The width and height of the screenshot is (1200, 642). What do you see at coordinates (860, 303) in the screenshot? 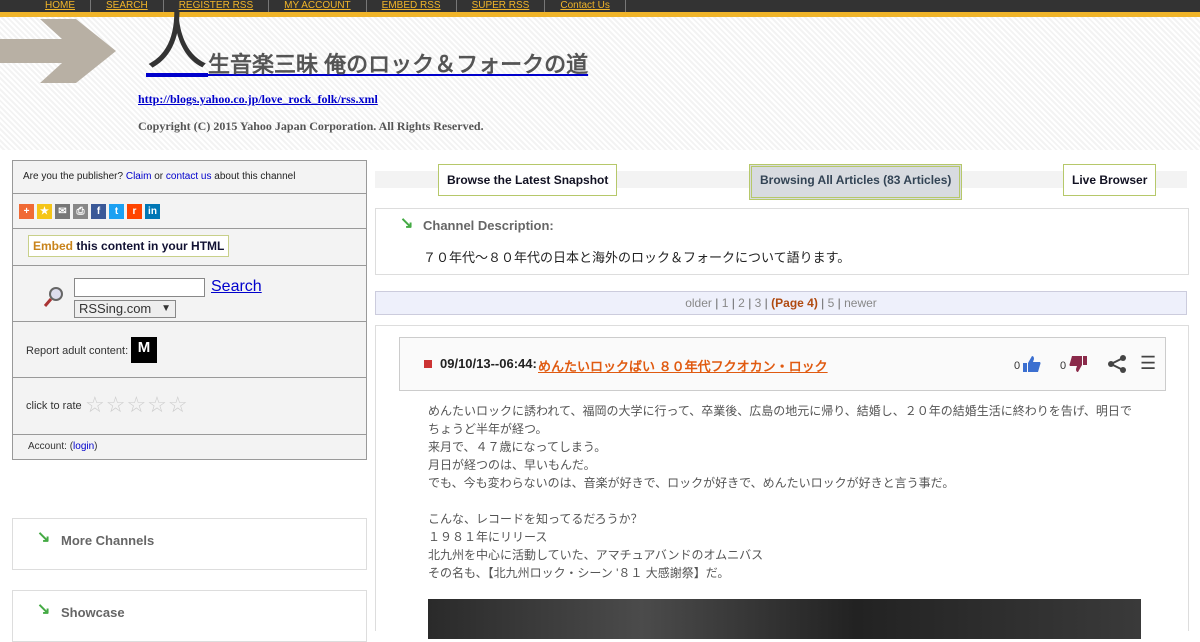
I see `pager-newer: newer` at bounding box center [860, 303].